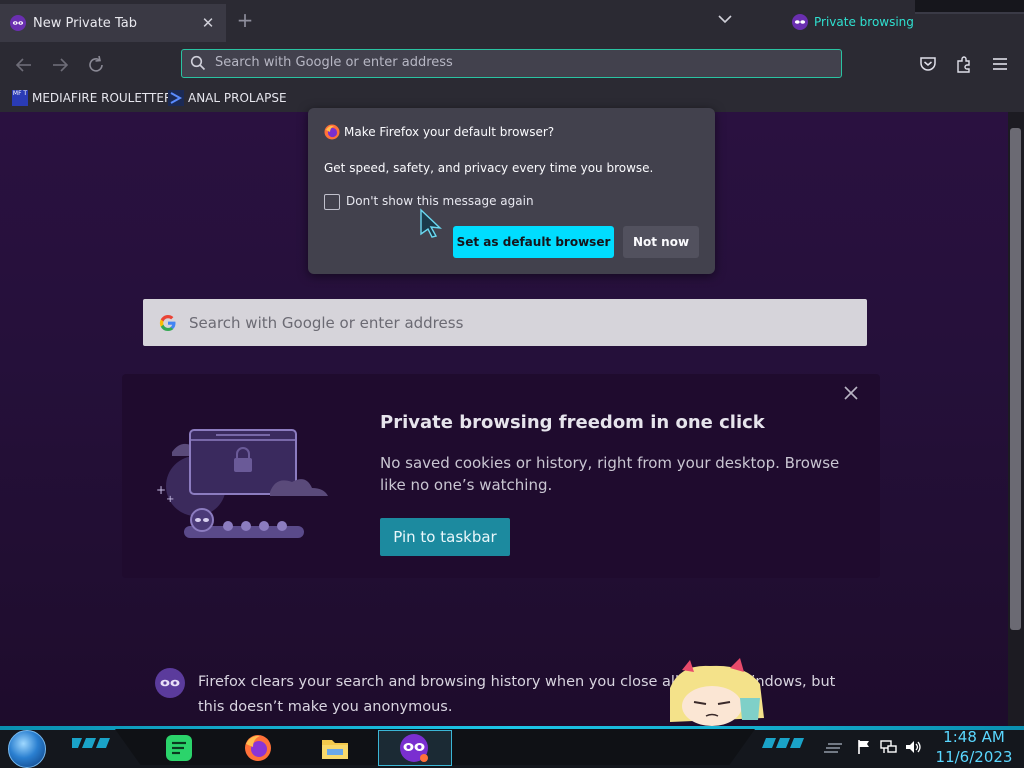 The image size is (1024, 768). I want to click on tab-close-button: ✕, so click(208, 23).